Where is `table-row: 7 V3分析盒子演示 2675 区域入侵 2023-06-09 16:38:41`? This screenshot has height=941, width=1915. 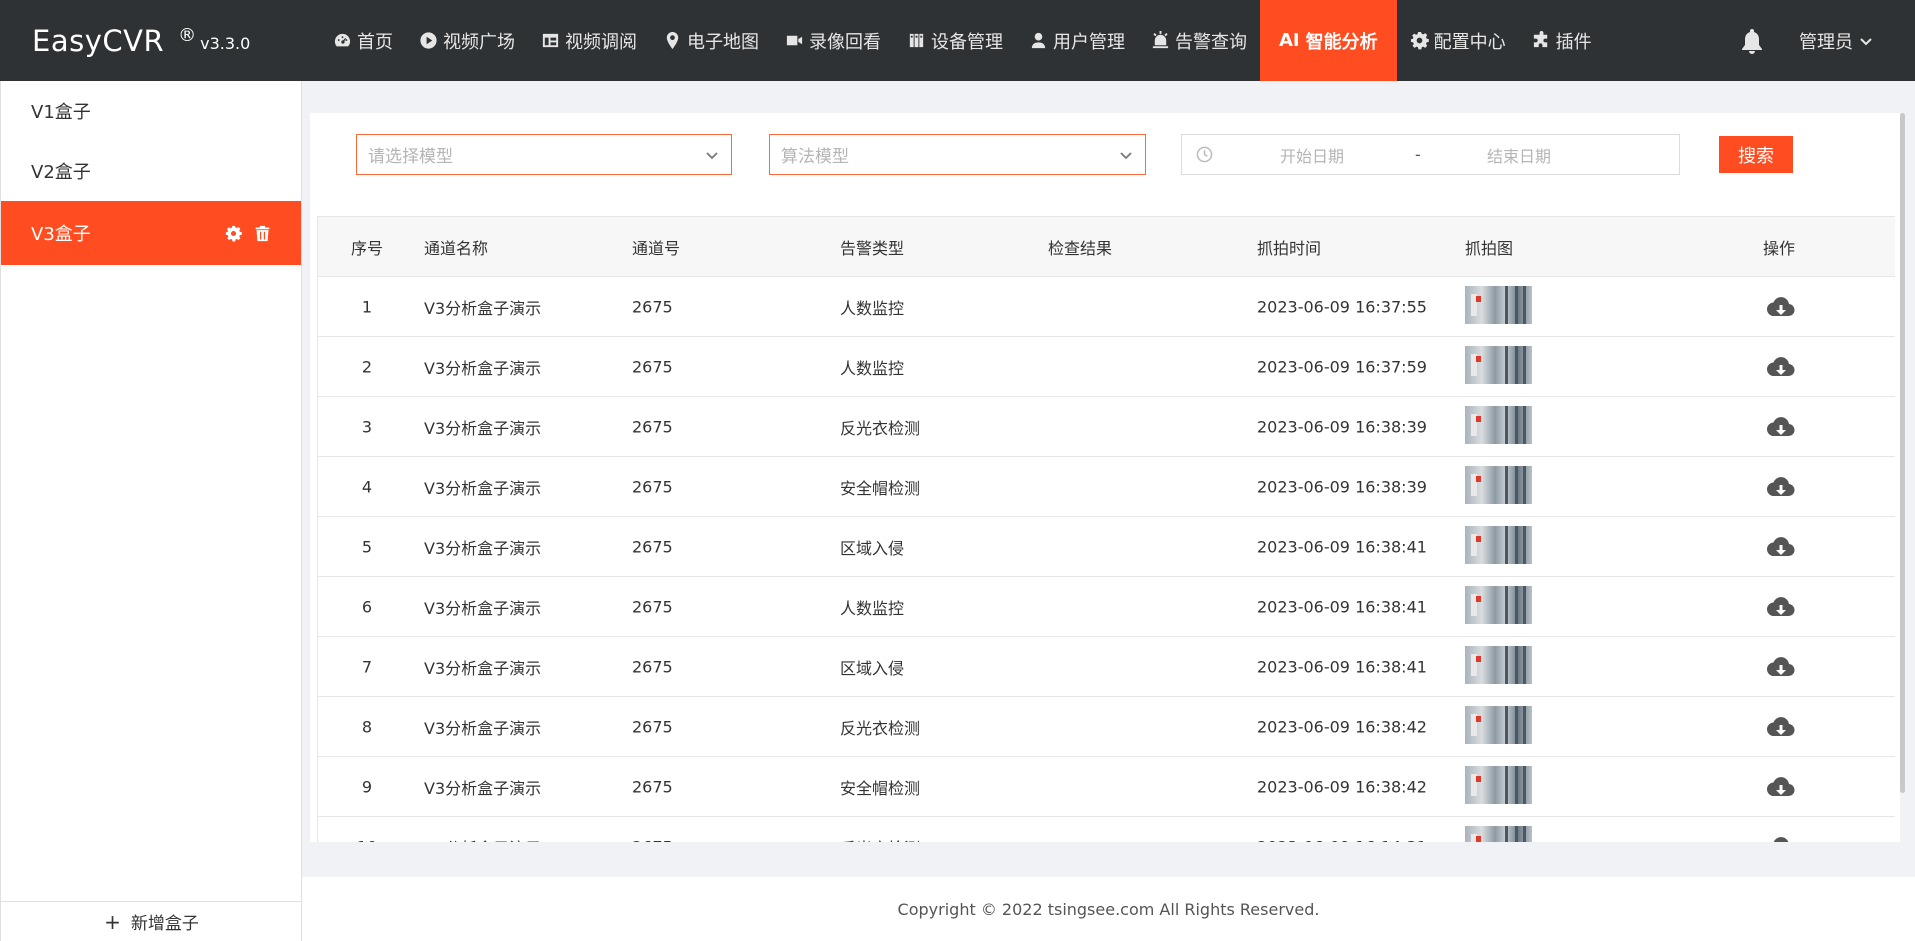
table-row: 7 V3分析盒子演示 2675 区域入侵 2023-06-09 16:38:41 is located at coordinates (1106, 667).